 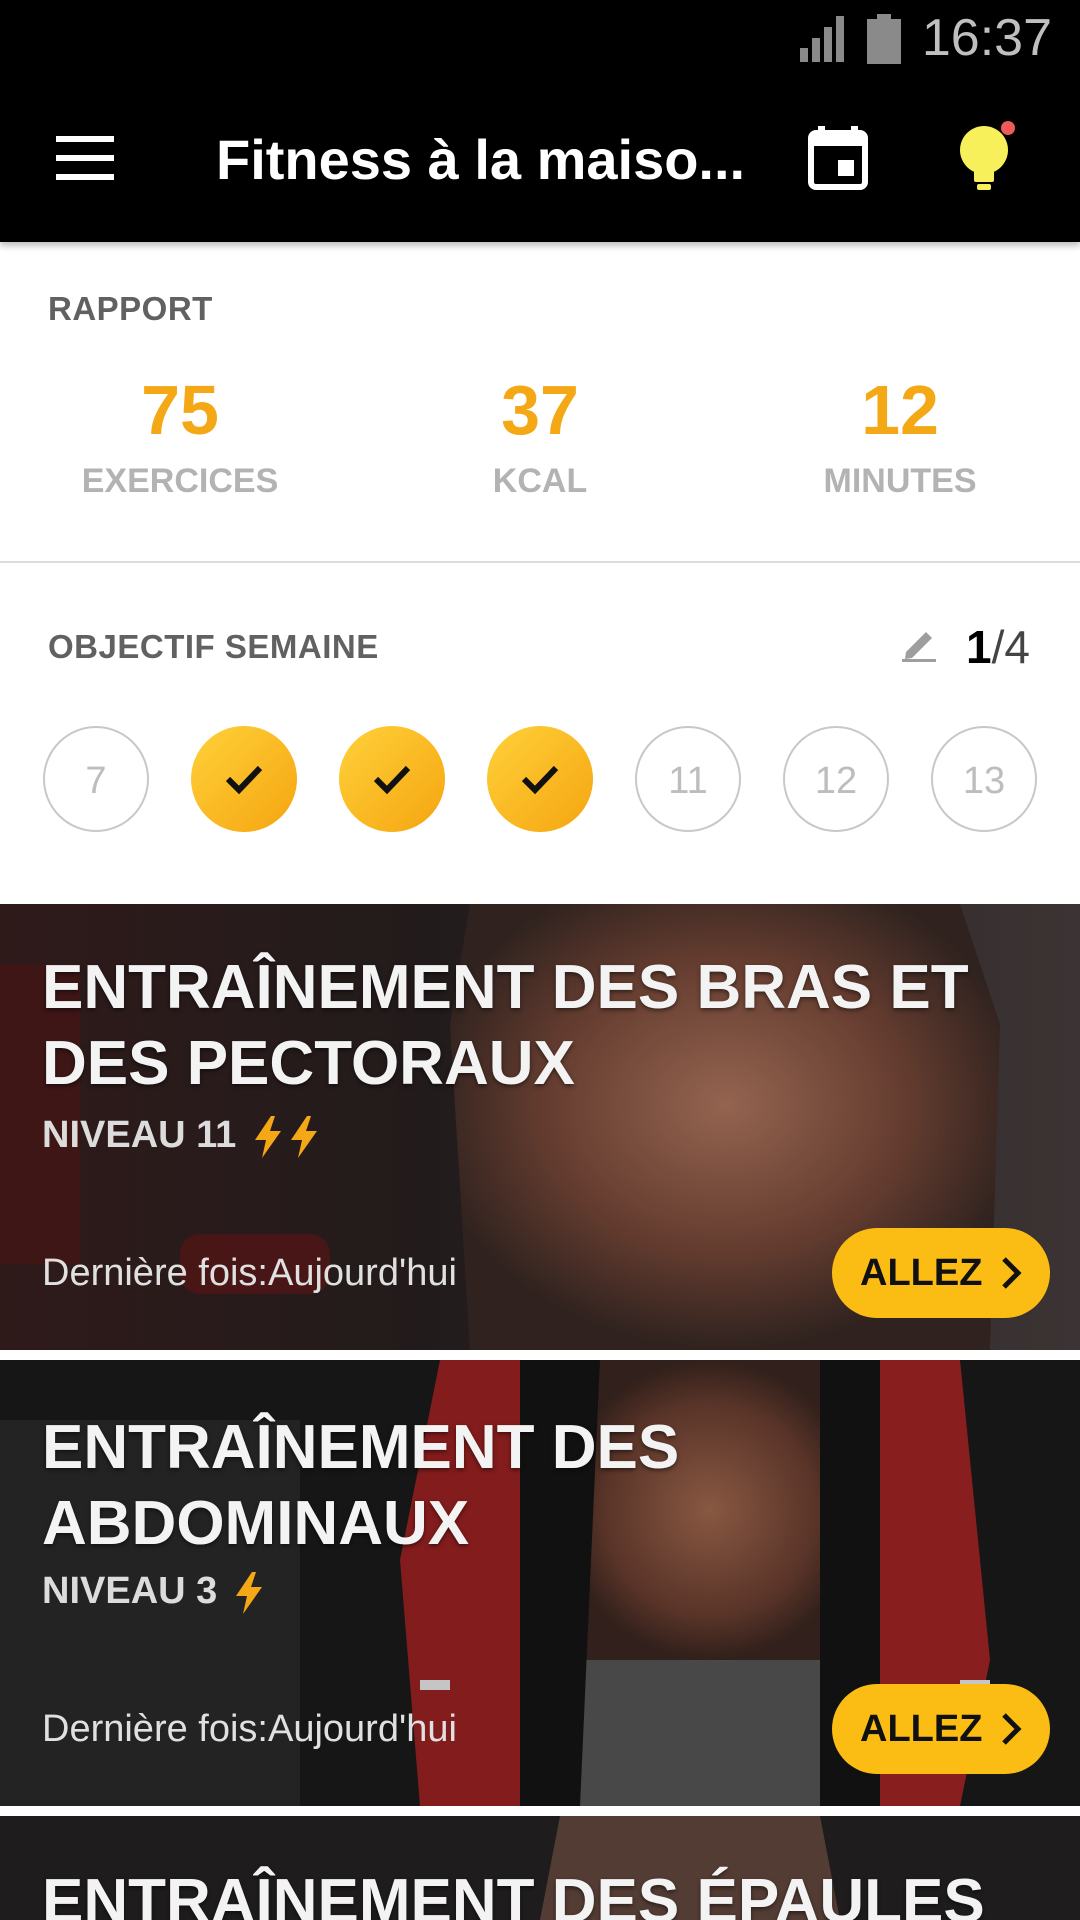 I want to click on workout-title: ENTRAÎNEMENT DES BRAS ET DES PECTORAUX, so click(x=505, y=1025).